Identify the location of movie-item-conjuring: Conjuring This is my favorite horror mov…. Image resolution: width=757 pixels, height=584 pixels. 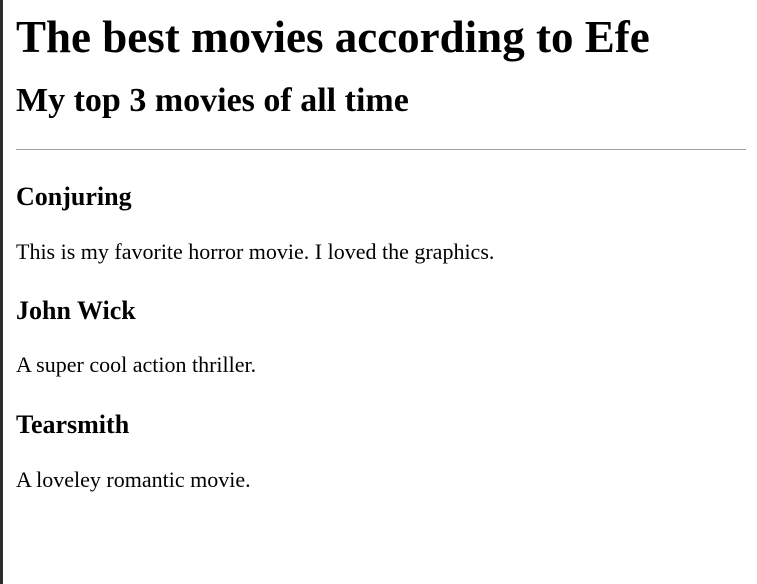
(381, 223).